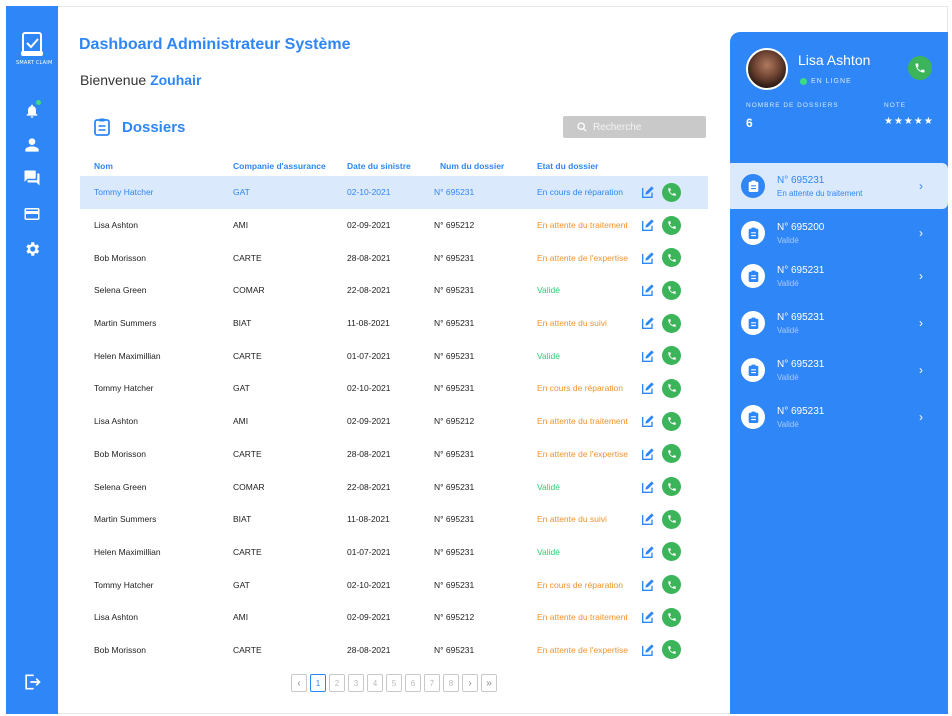 The height and width of the screenshot is (716, 952). I want to click on col-header-company: Companie d'assurance, so click(276, 166).